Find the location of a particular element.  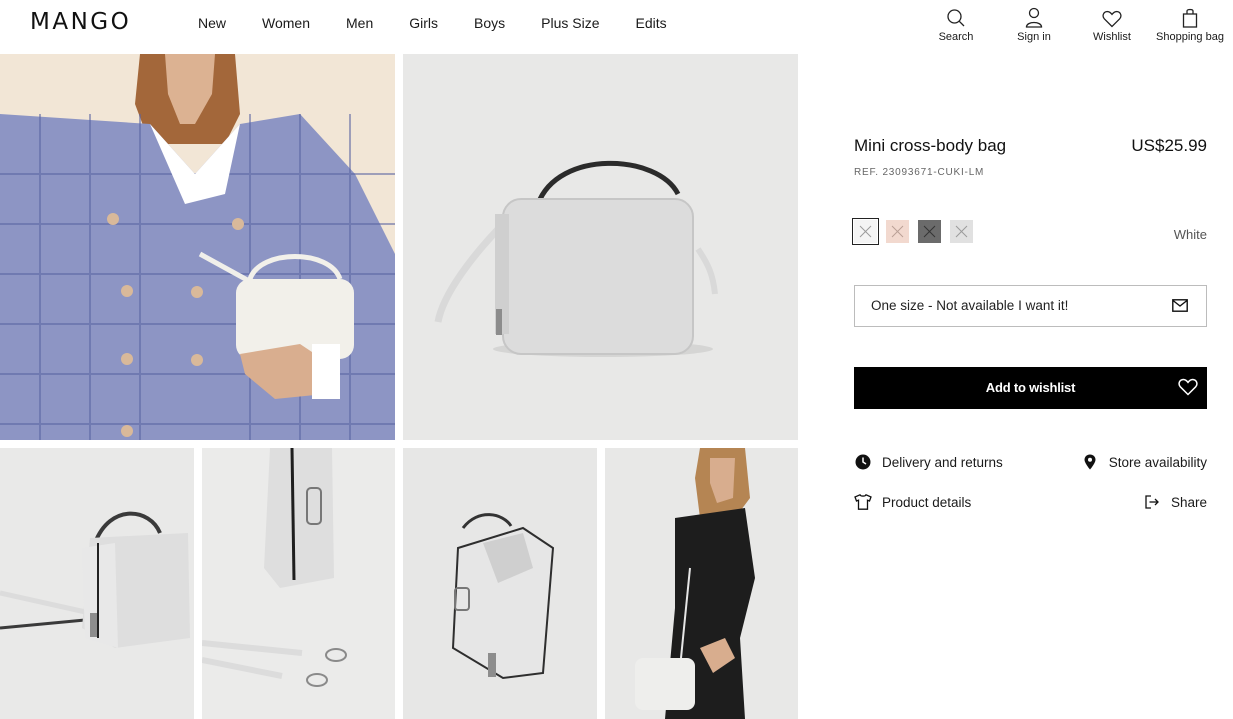

shopping-bag-label: Shopping bag is located at coordinates (1190, 37).